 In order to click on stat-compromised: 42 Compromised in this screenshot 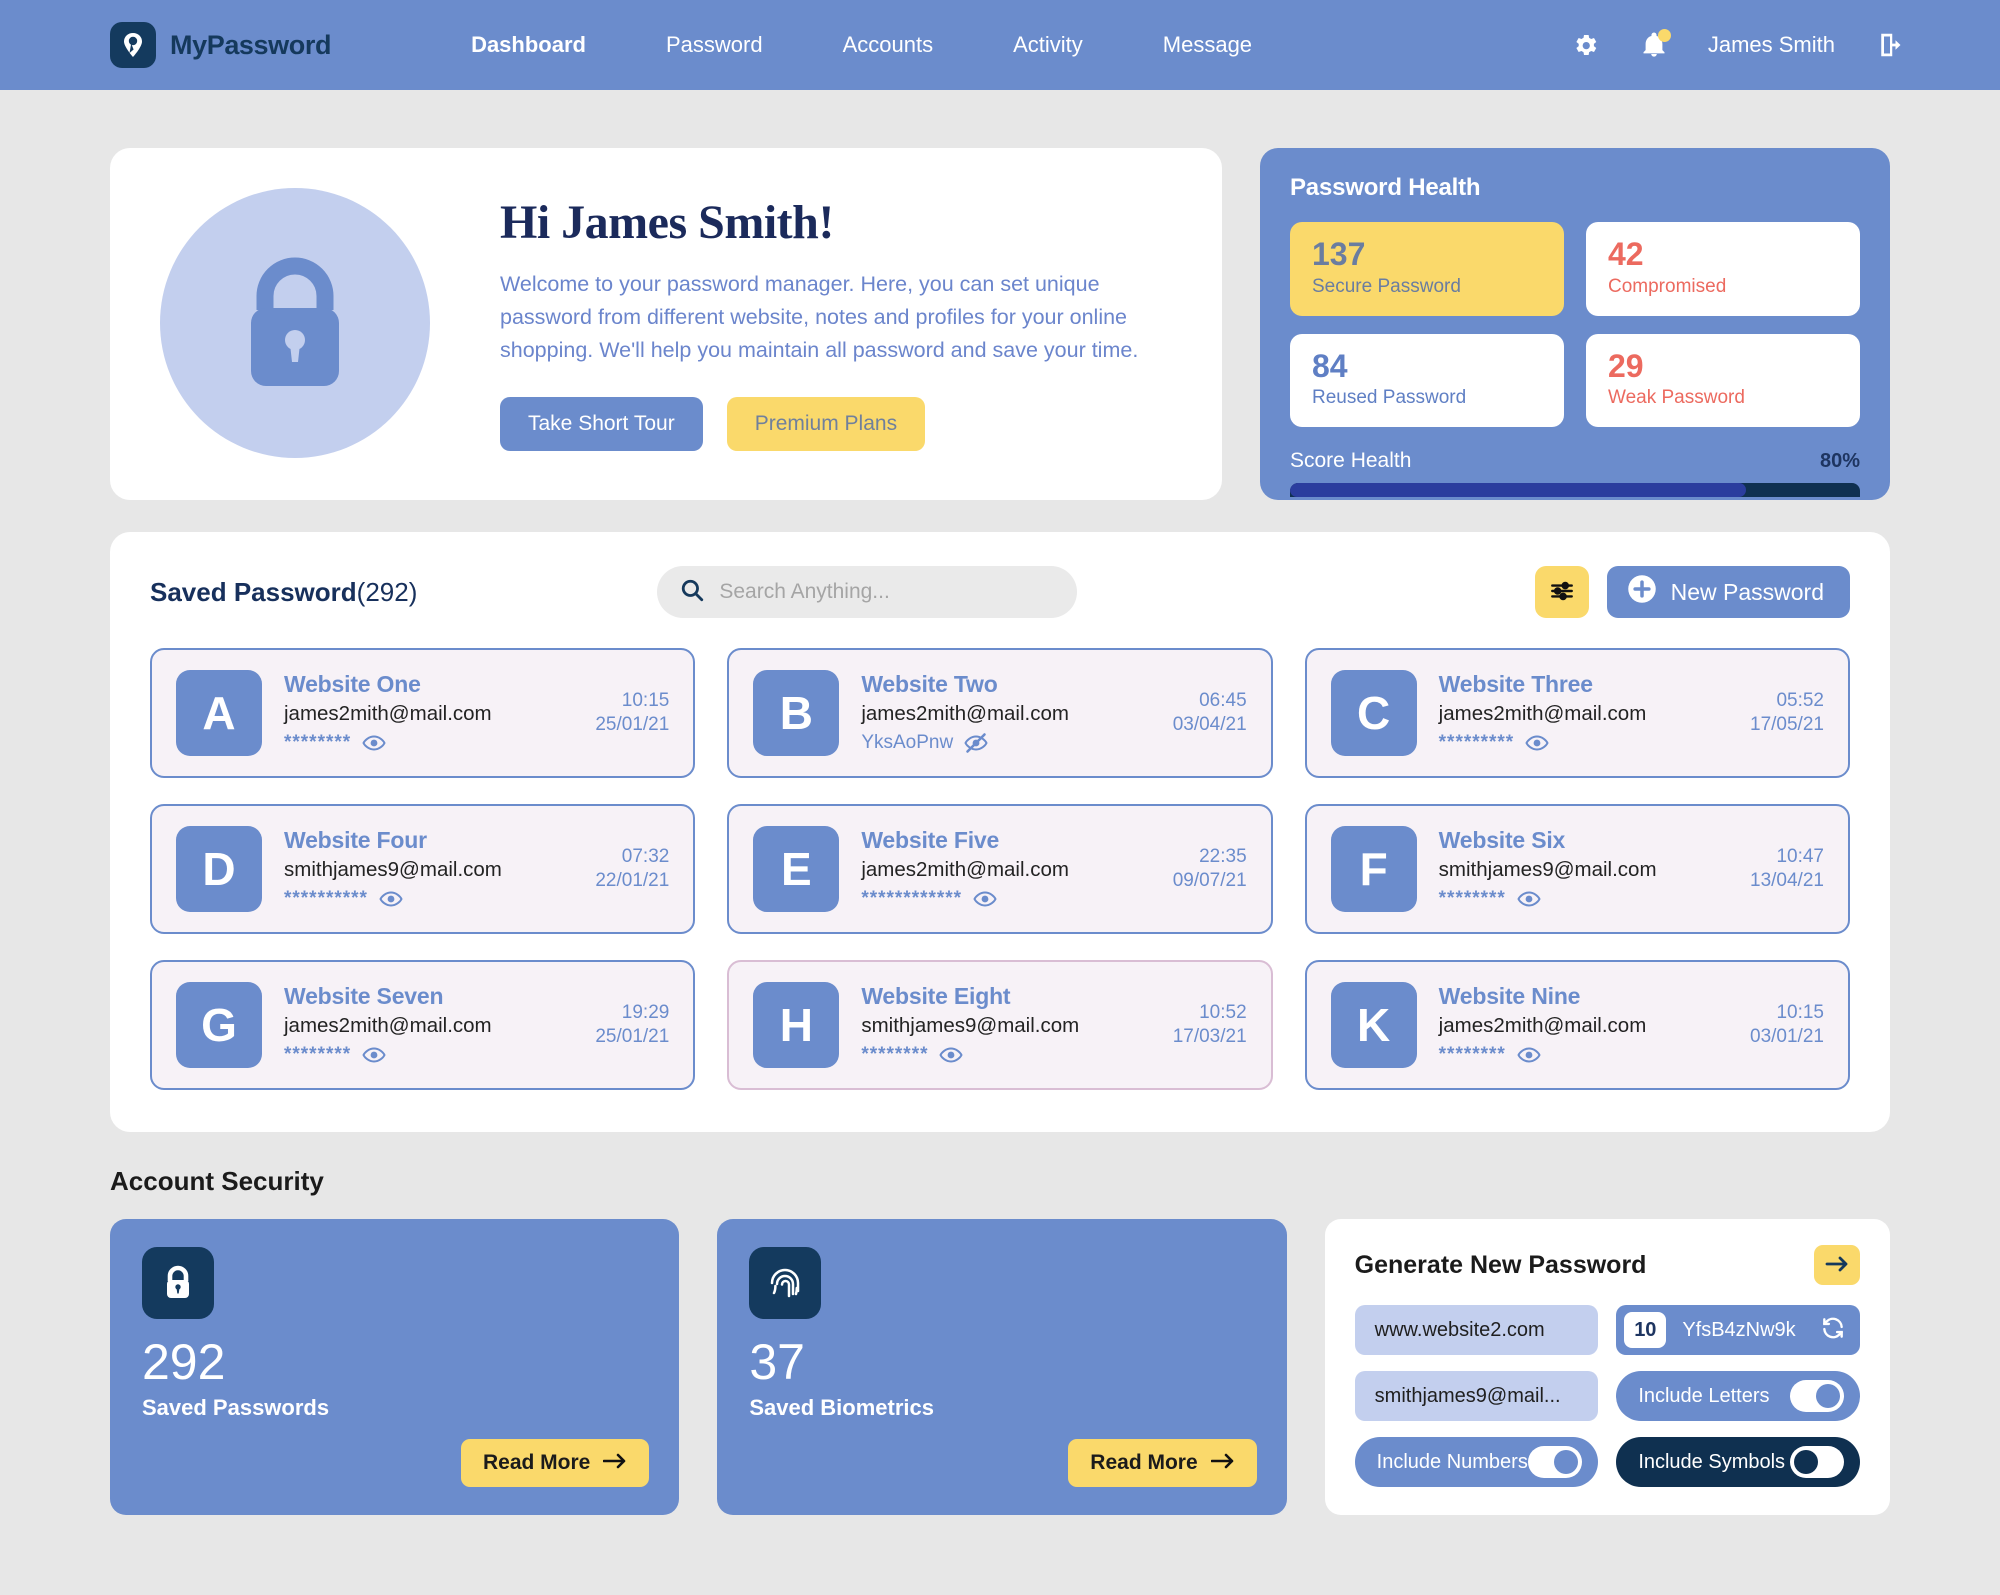, I will do `click(1723, 269)`.